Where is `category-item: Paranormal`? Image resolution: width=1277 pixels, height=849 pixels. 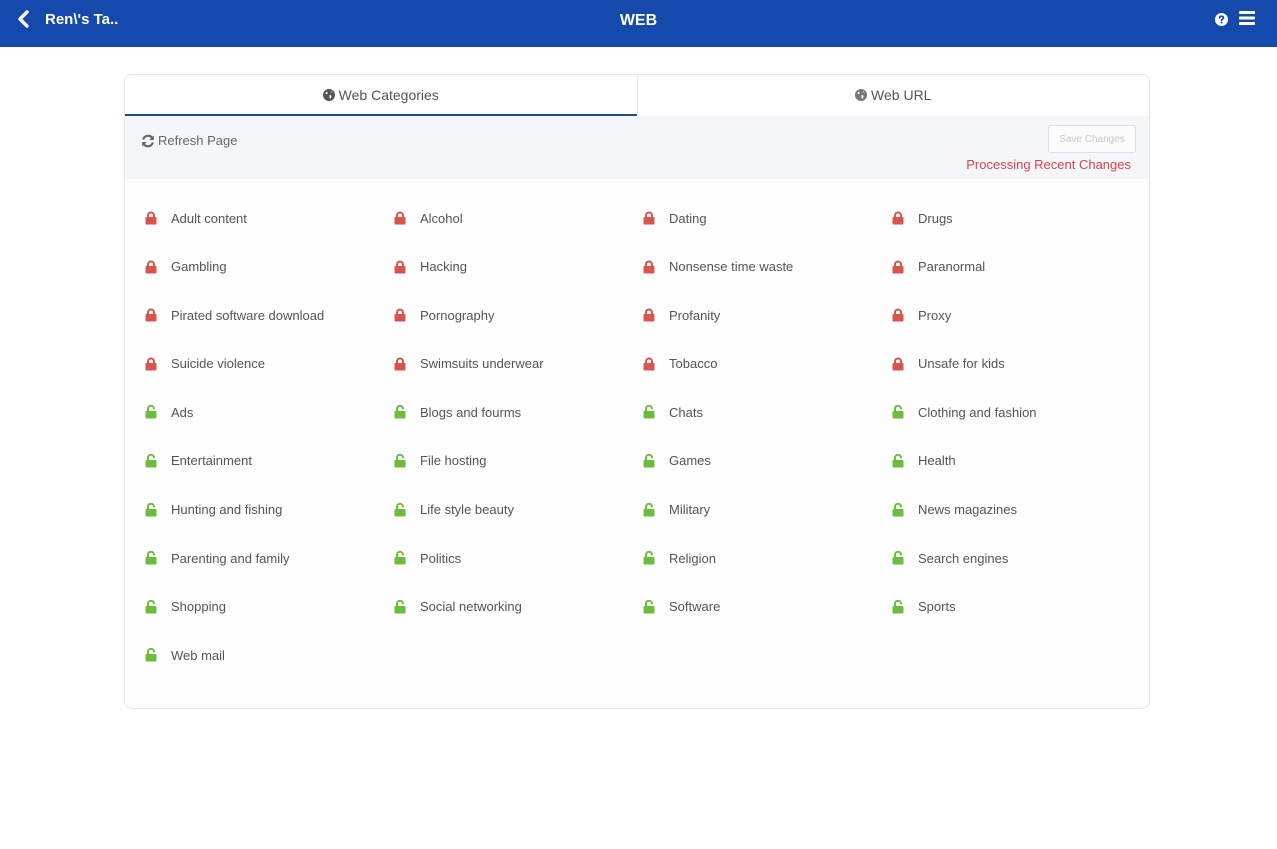 category-item: Paranormal is located at coordinates (1016, 267).